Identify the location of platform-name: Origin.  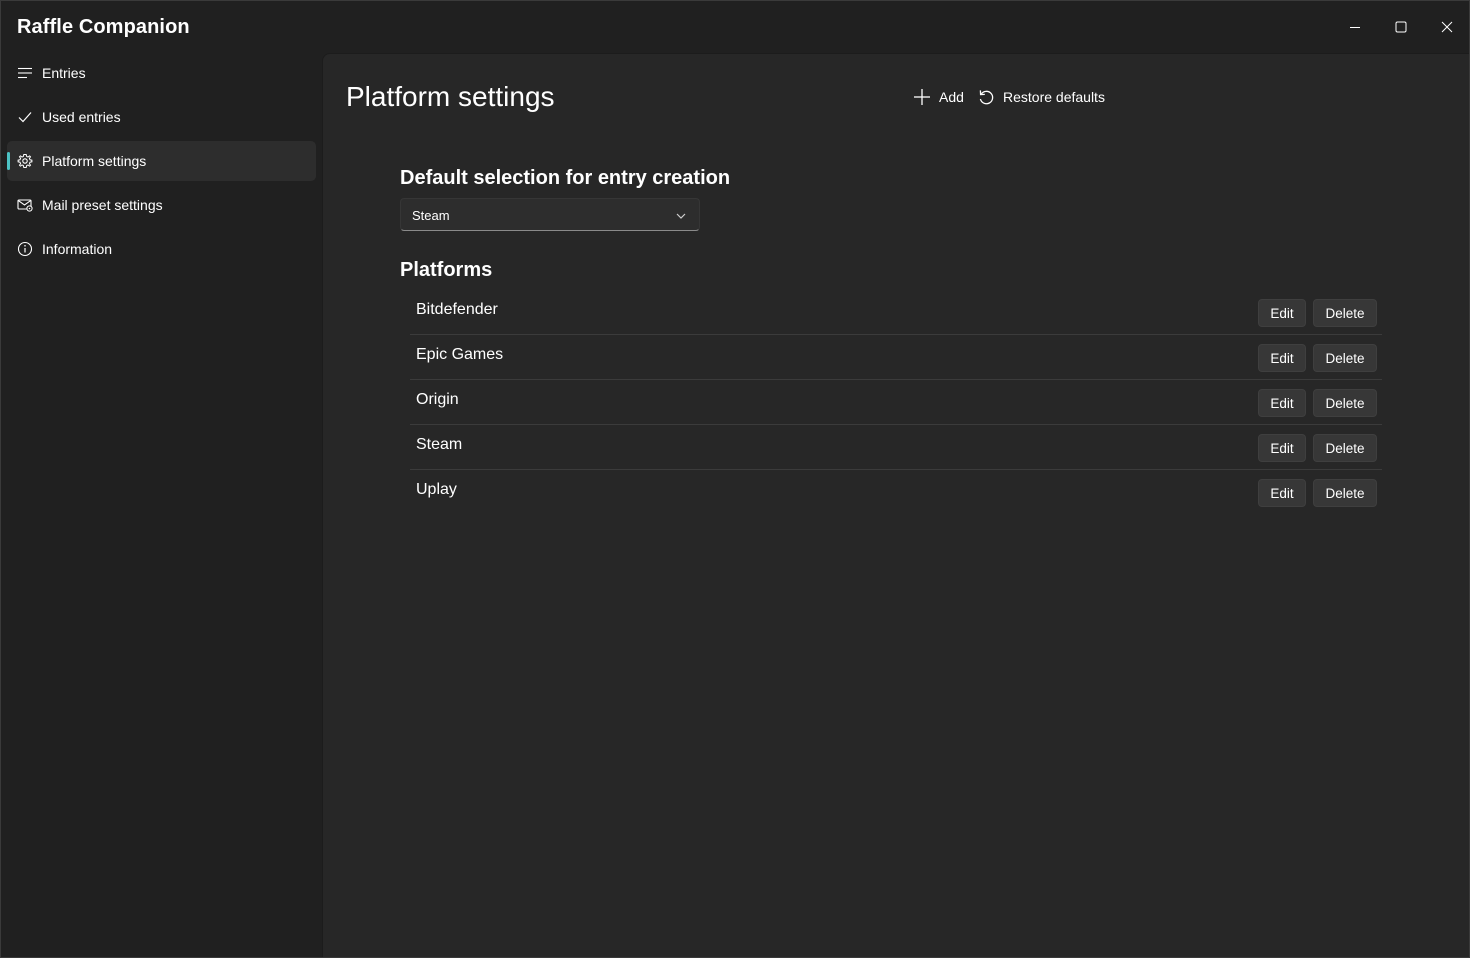
(437, 399).